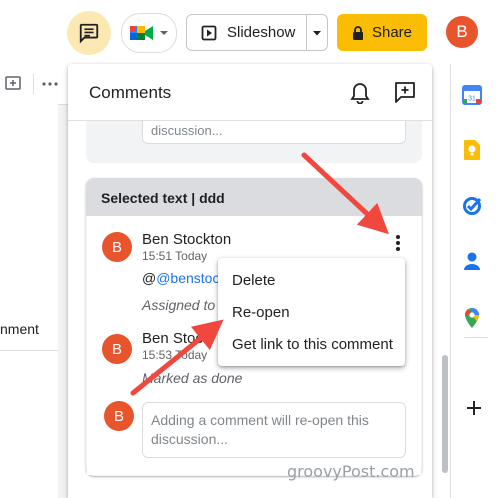 This screenshot has height=498, width=500. What do you see at coordinates (405, 94) in the screenshot?
I see `new-comment-icon` at bounding box center [405, 94].